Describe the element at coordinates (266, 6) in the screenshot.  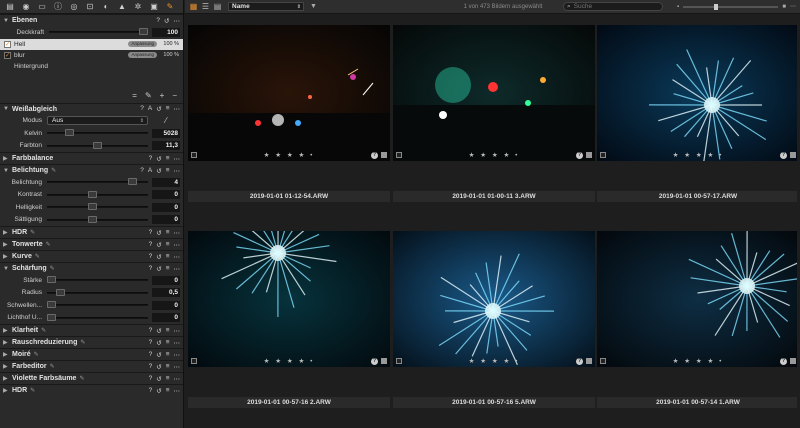
I see `sort-select: Name ⇕` at that location.